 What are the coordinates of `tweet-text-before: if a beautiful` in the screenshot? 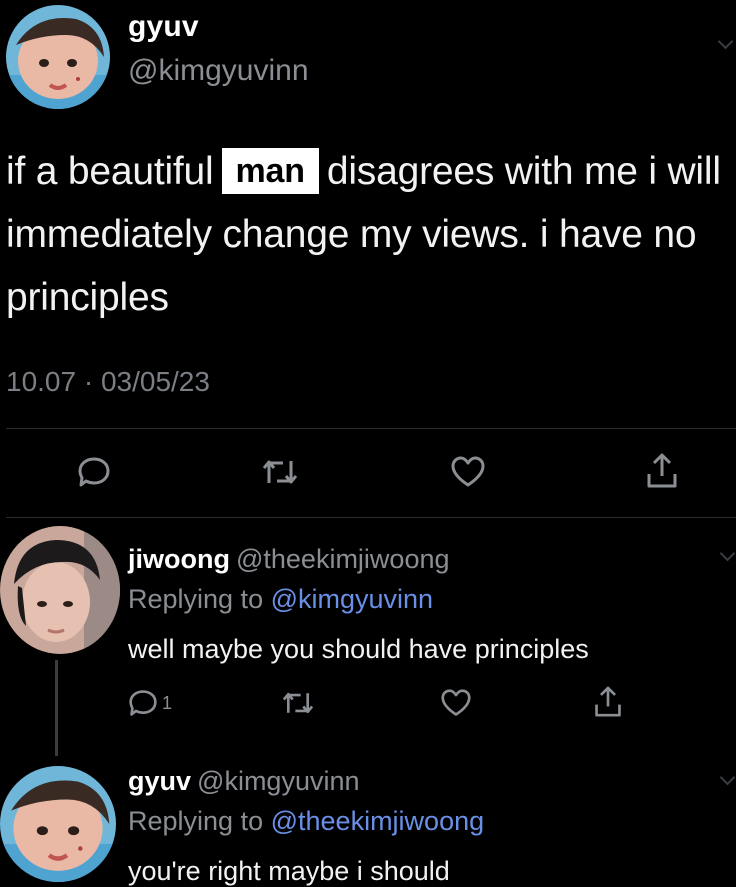 It's located at (110, 171).